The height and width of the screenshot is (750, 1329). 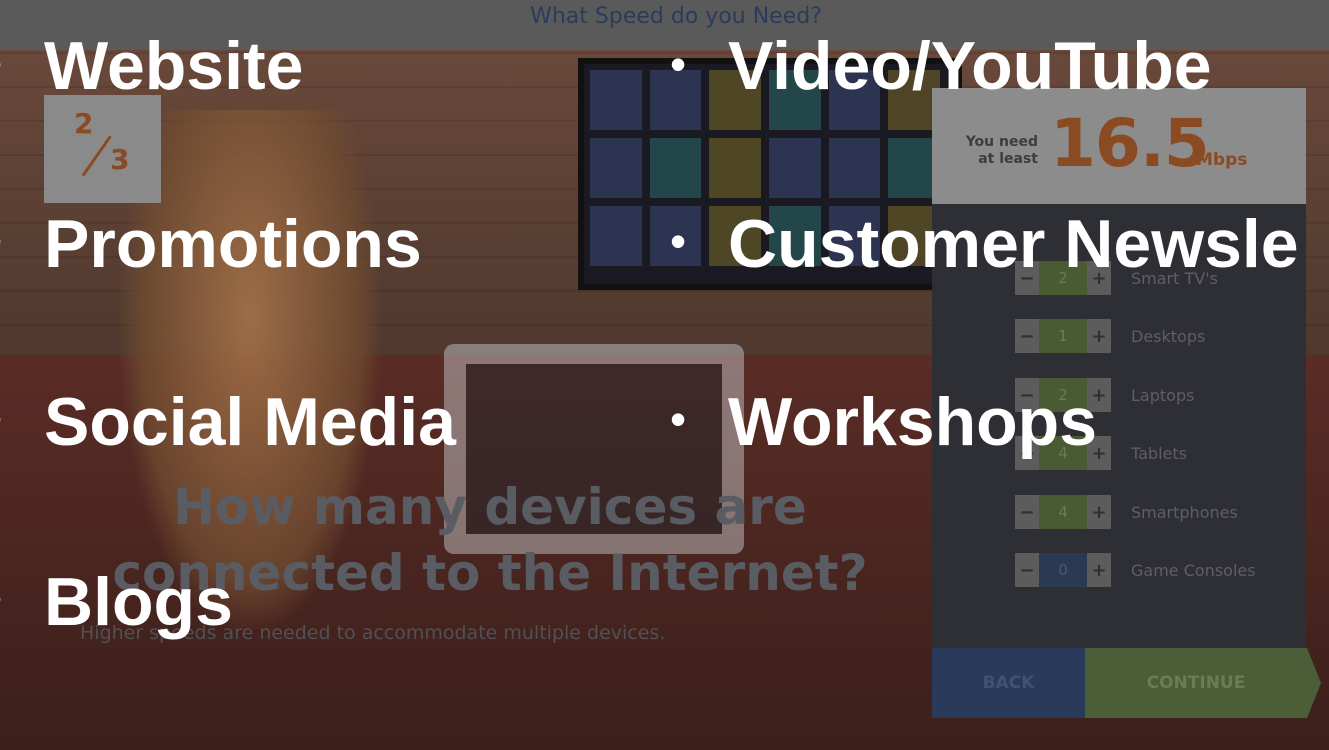 What do you see at coordinates (970, 66) in the screenshot?
I see `bullet-video-youtube: Video/YouTube` at bounding box center [970, 66].